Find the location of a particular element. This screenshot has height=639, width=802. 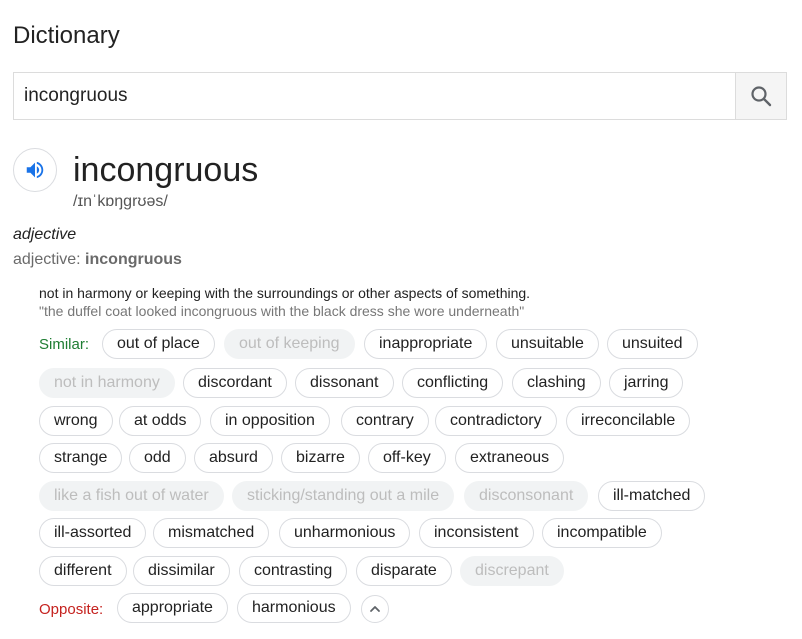

similar-chip: dissonant is located at coordinates (344, 383).